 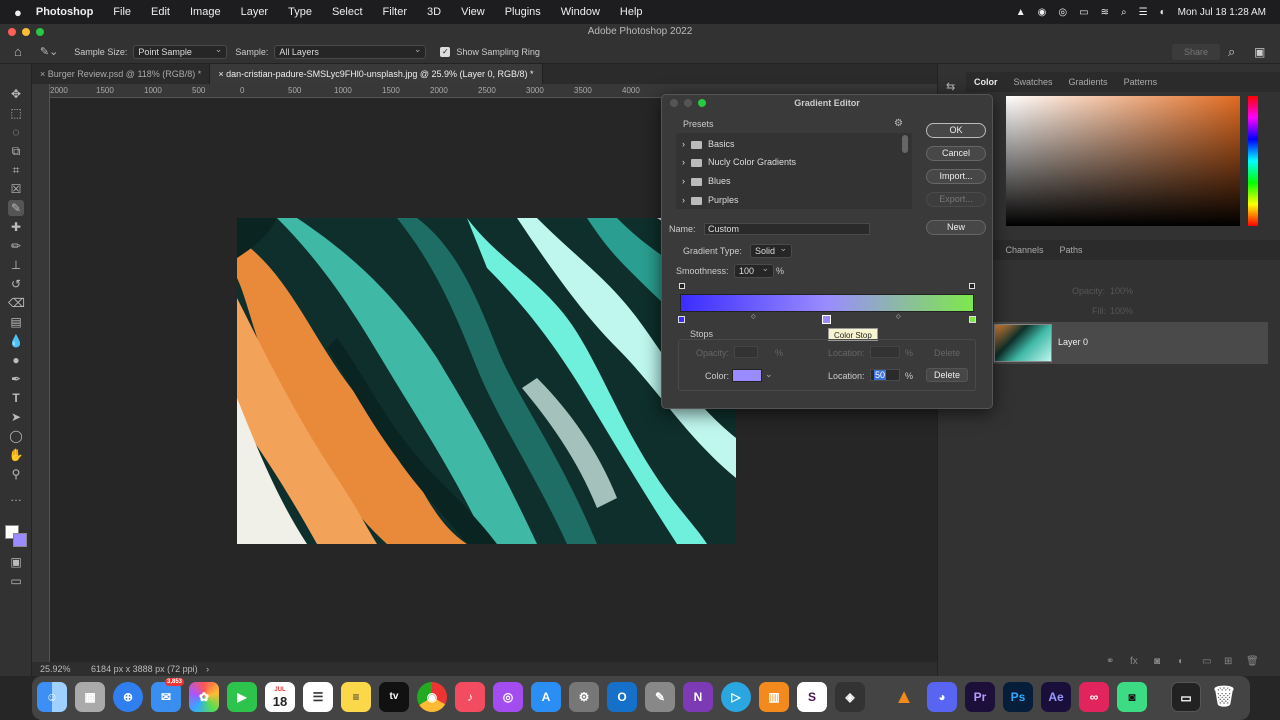 I want to click on menu-layer: Layer, so click(x=255, y=12).